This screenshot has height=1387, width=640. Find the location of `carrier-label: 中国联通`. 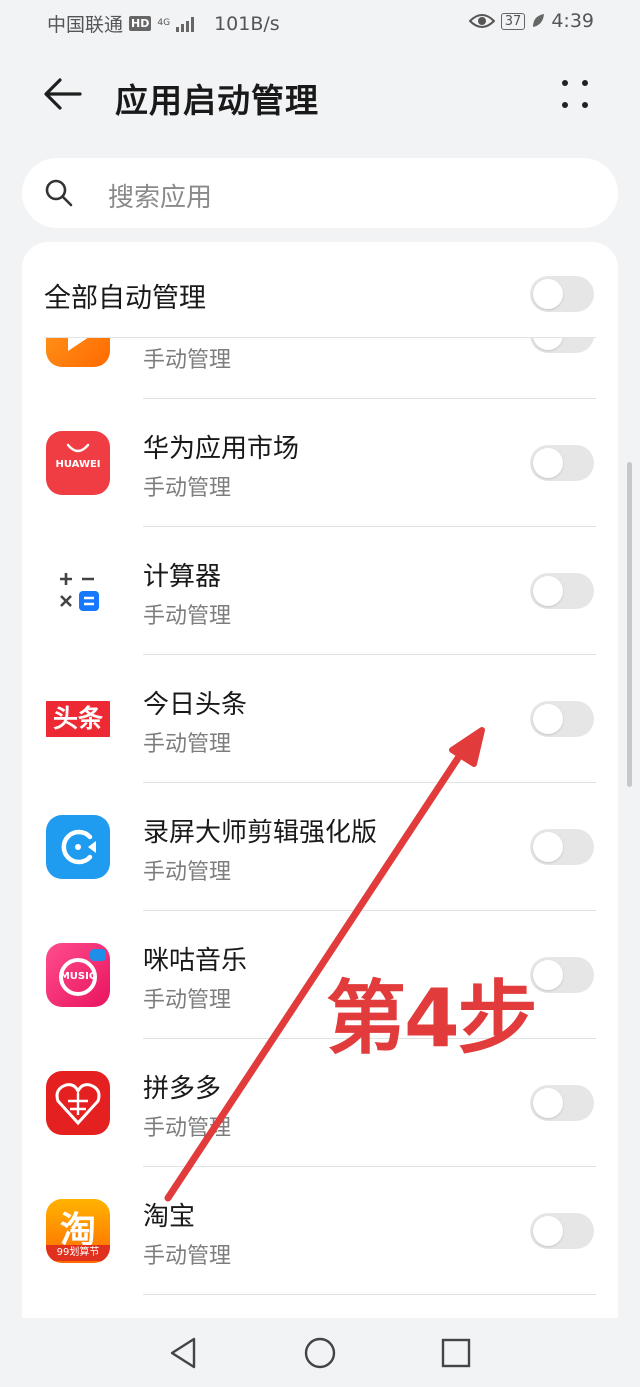

carrier-label: 中国联通 is located at coordinates (85, 25).